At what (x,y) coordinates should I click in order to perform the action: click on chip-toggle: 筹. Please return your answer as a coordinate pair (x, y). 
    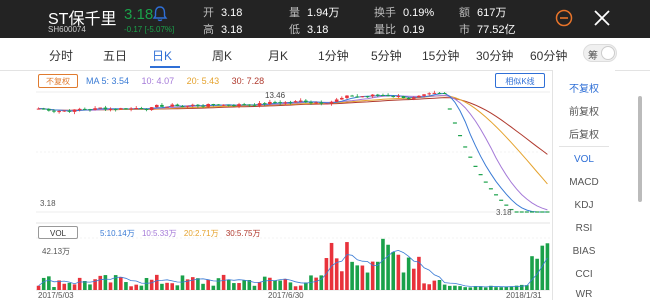
    Looking at the image, I should click on (600, 53).